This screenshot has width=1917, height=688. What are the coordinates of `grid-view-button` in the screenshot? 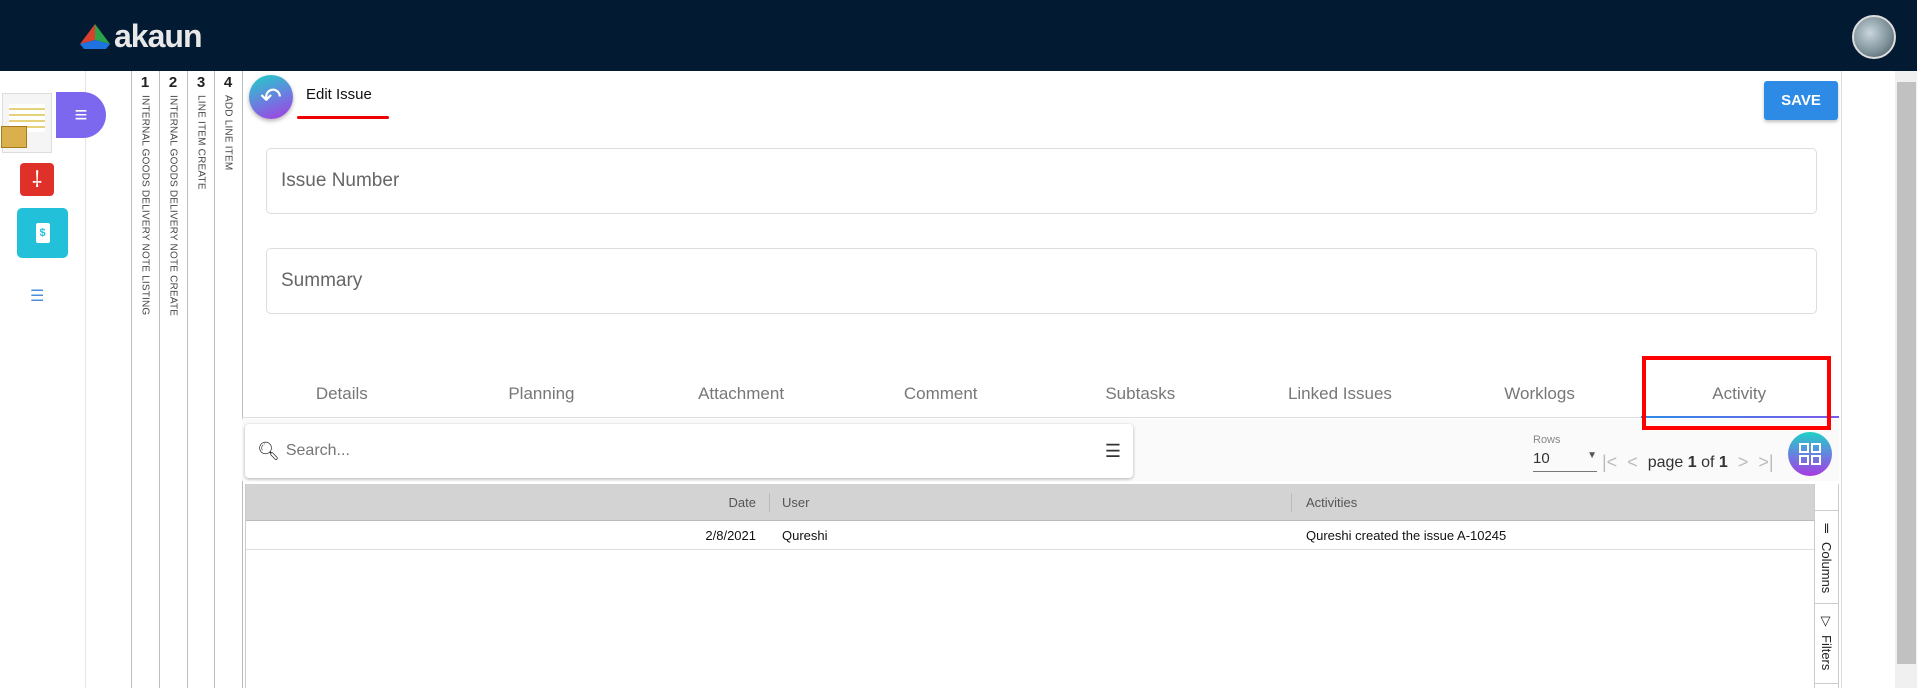 It's located at (1810, 454).